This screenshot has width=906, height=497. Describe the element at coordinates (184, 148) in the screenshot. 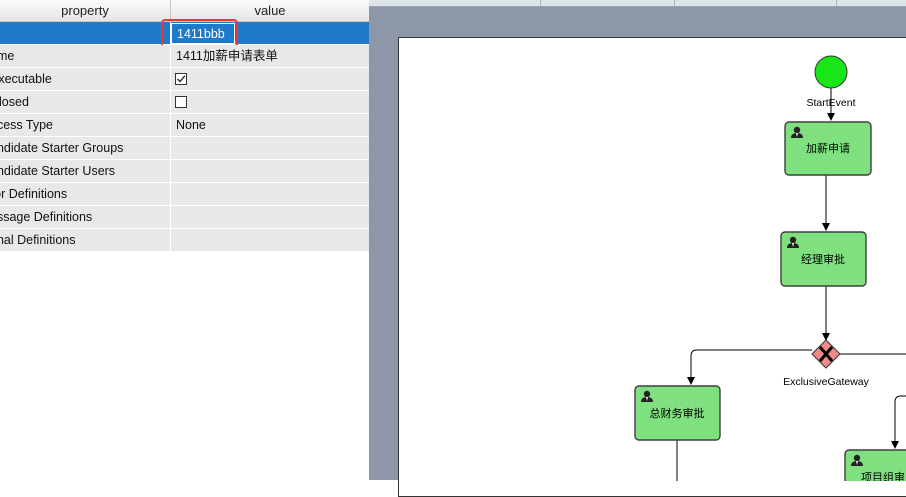

I see `property-row-candidate-groups: andidate Starter Groups` at that location.